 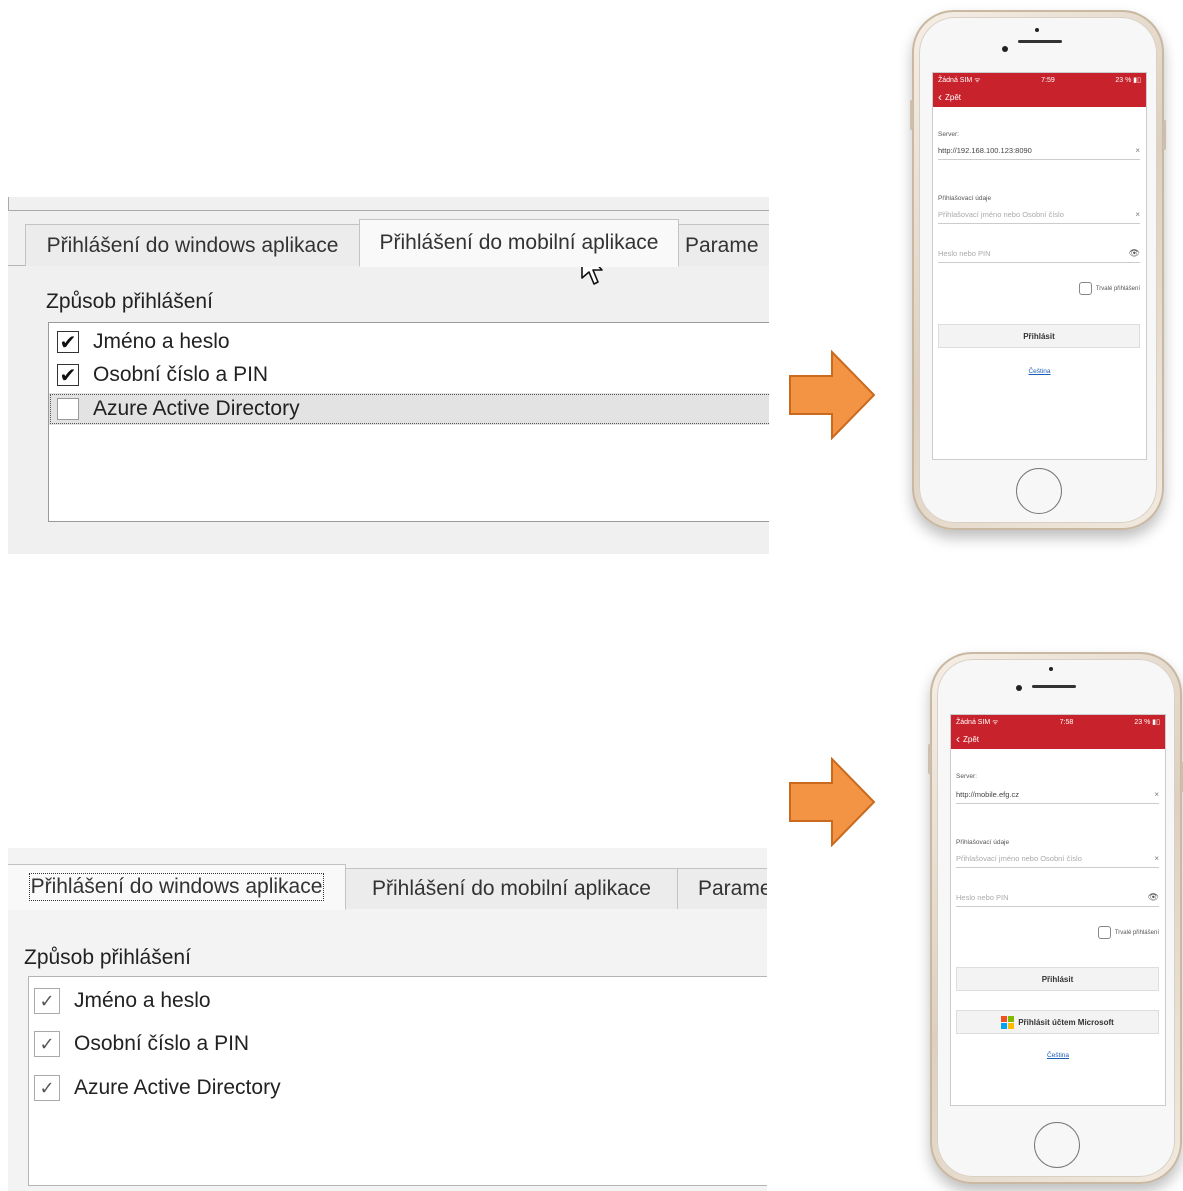 What do you see at coordinates (1039, 80) in the screenshot?
I see `status-bar: Žádná SIM ᯤ 7:59 23 % ▮▯` at bounding box center [1039, 80].